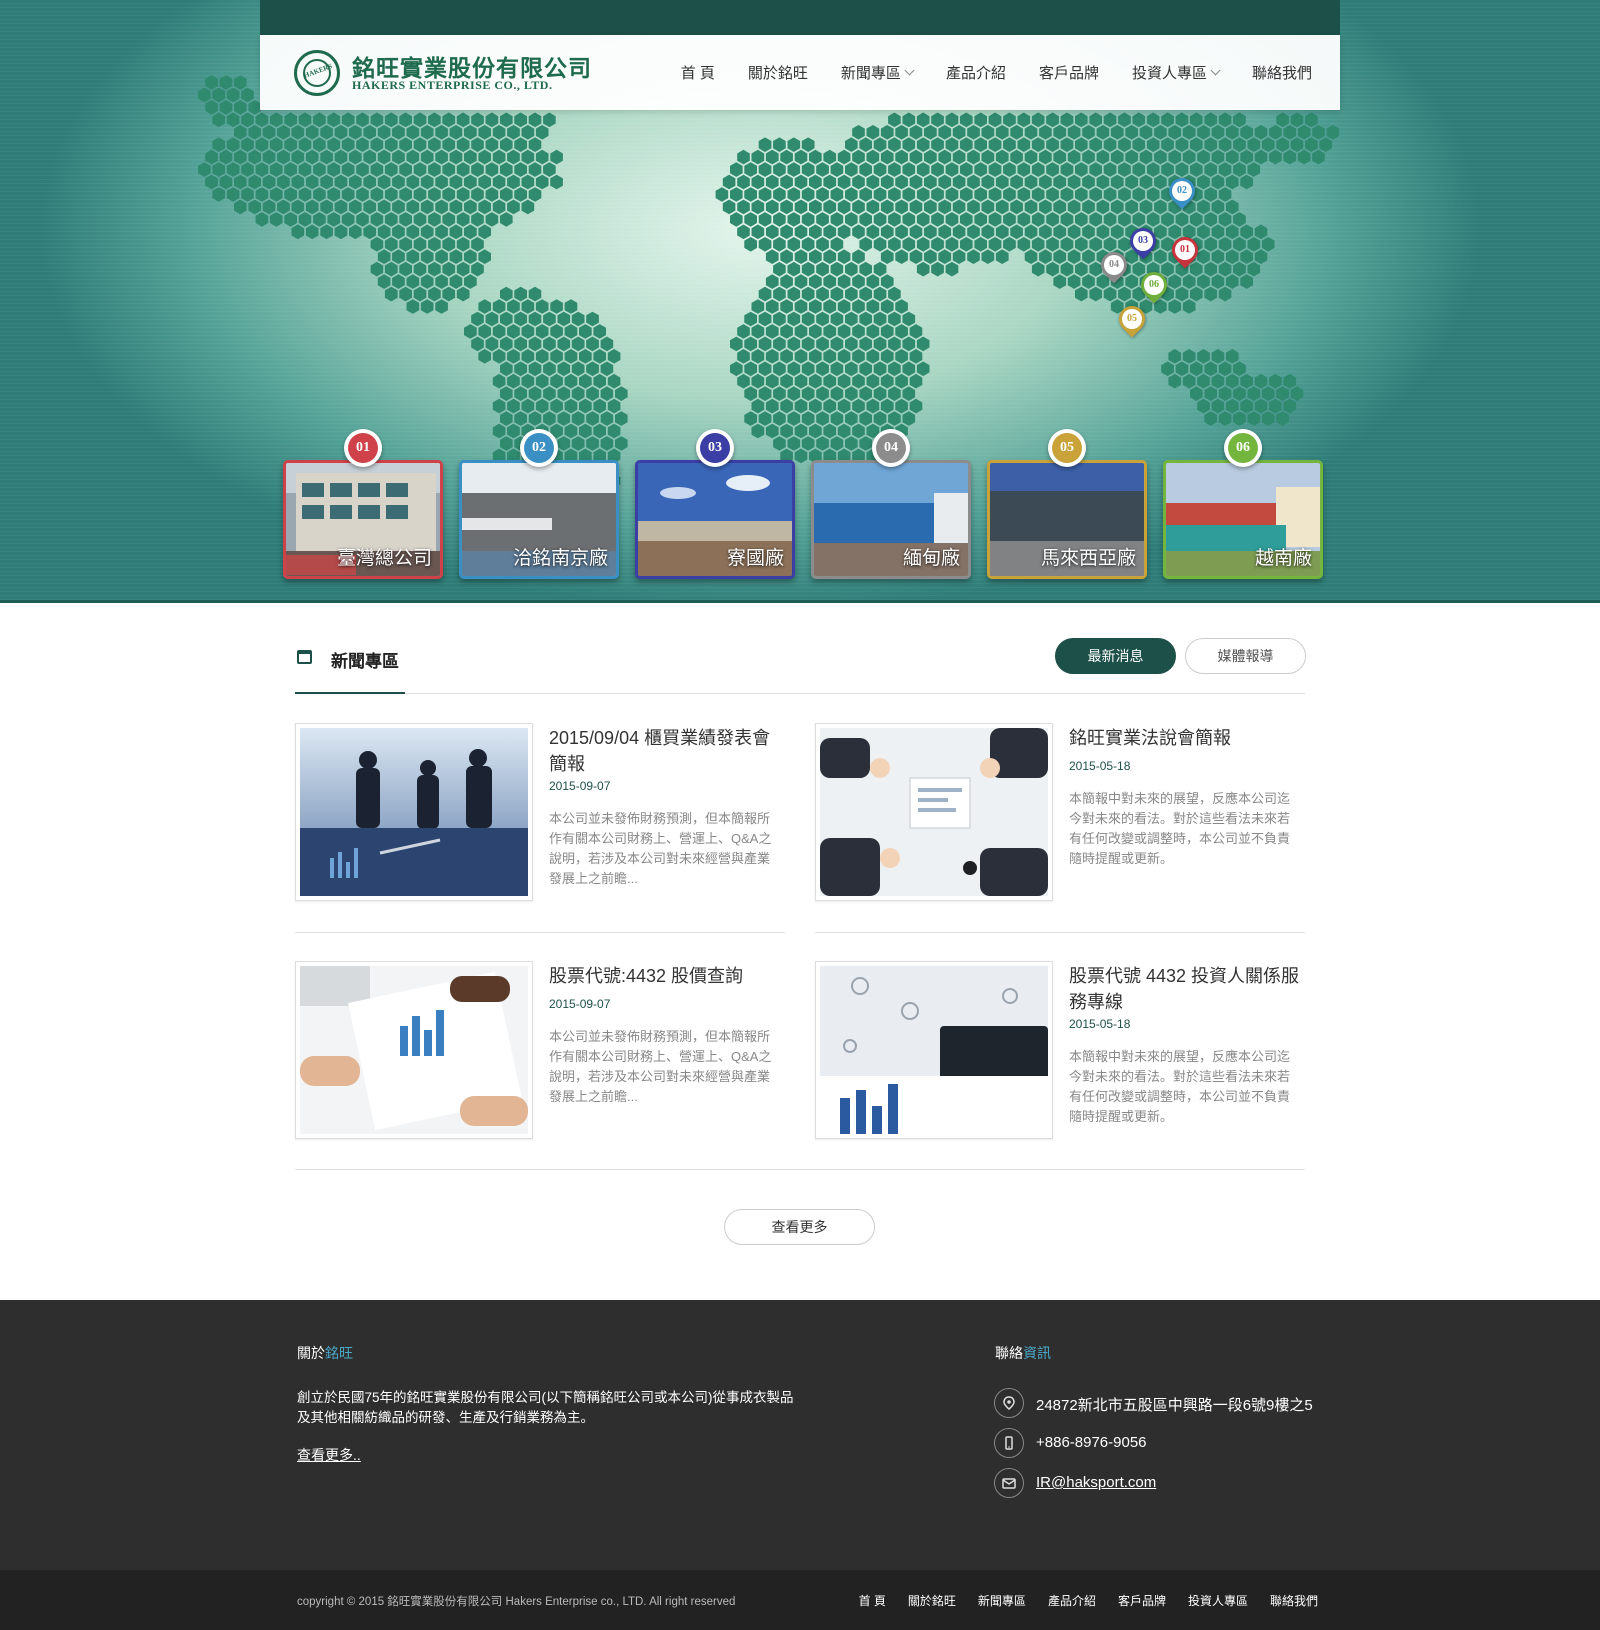 This screenshot has height=1630, width=1600. Describe the element at coordinates (976, 72) in the screenshot. I see `nav-products: 產品介紹` at that location.